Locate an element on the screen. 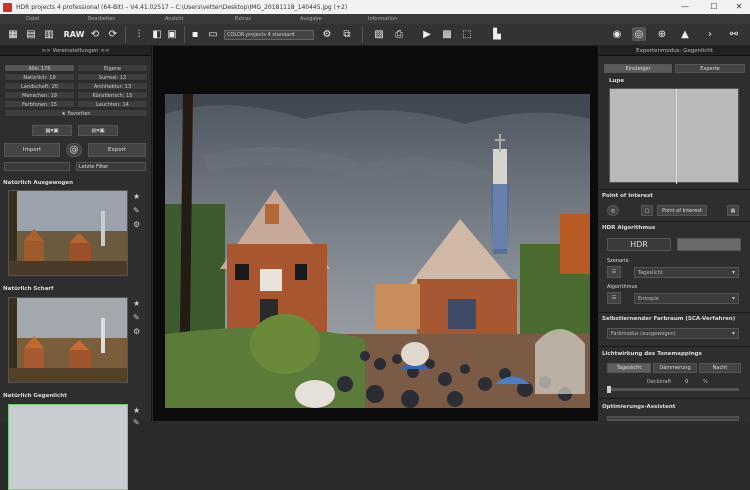 The image size is (750, 490). play-icon: ▶ is located at coordinates (427, 34).